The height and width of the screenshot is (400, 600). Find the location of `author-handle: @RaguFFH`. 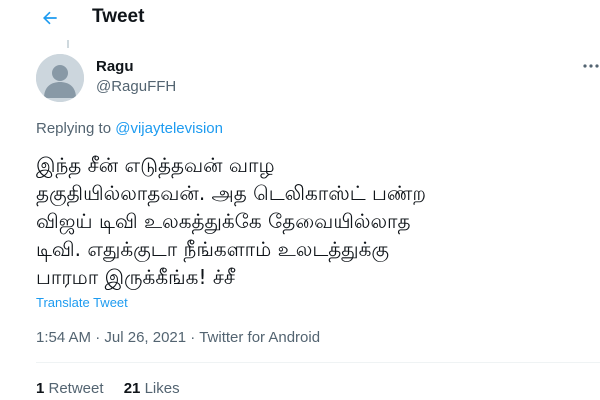

author-handle: @RaguFFH is located at coordinates (136, 87).